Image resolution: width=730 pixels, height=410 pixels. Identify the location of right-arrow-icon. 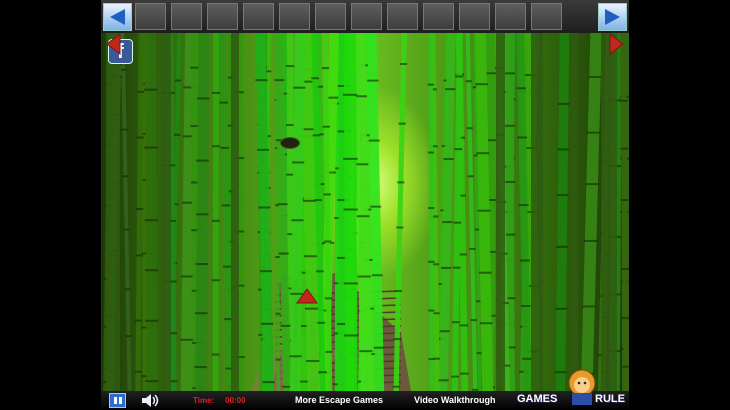
(612, 17).